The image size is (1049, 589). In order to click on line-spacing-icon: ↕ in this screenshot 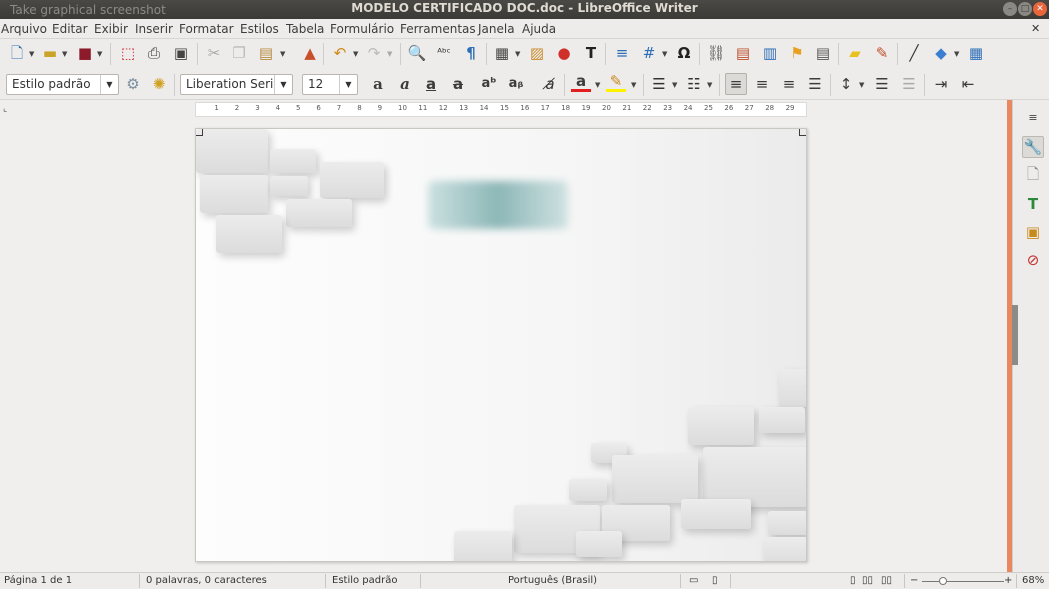, I will do `click(846, 84)`.